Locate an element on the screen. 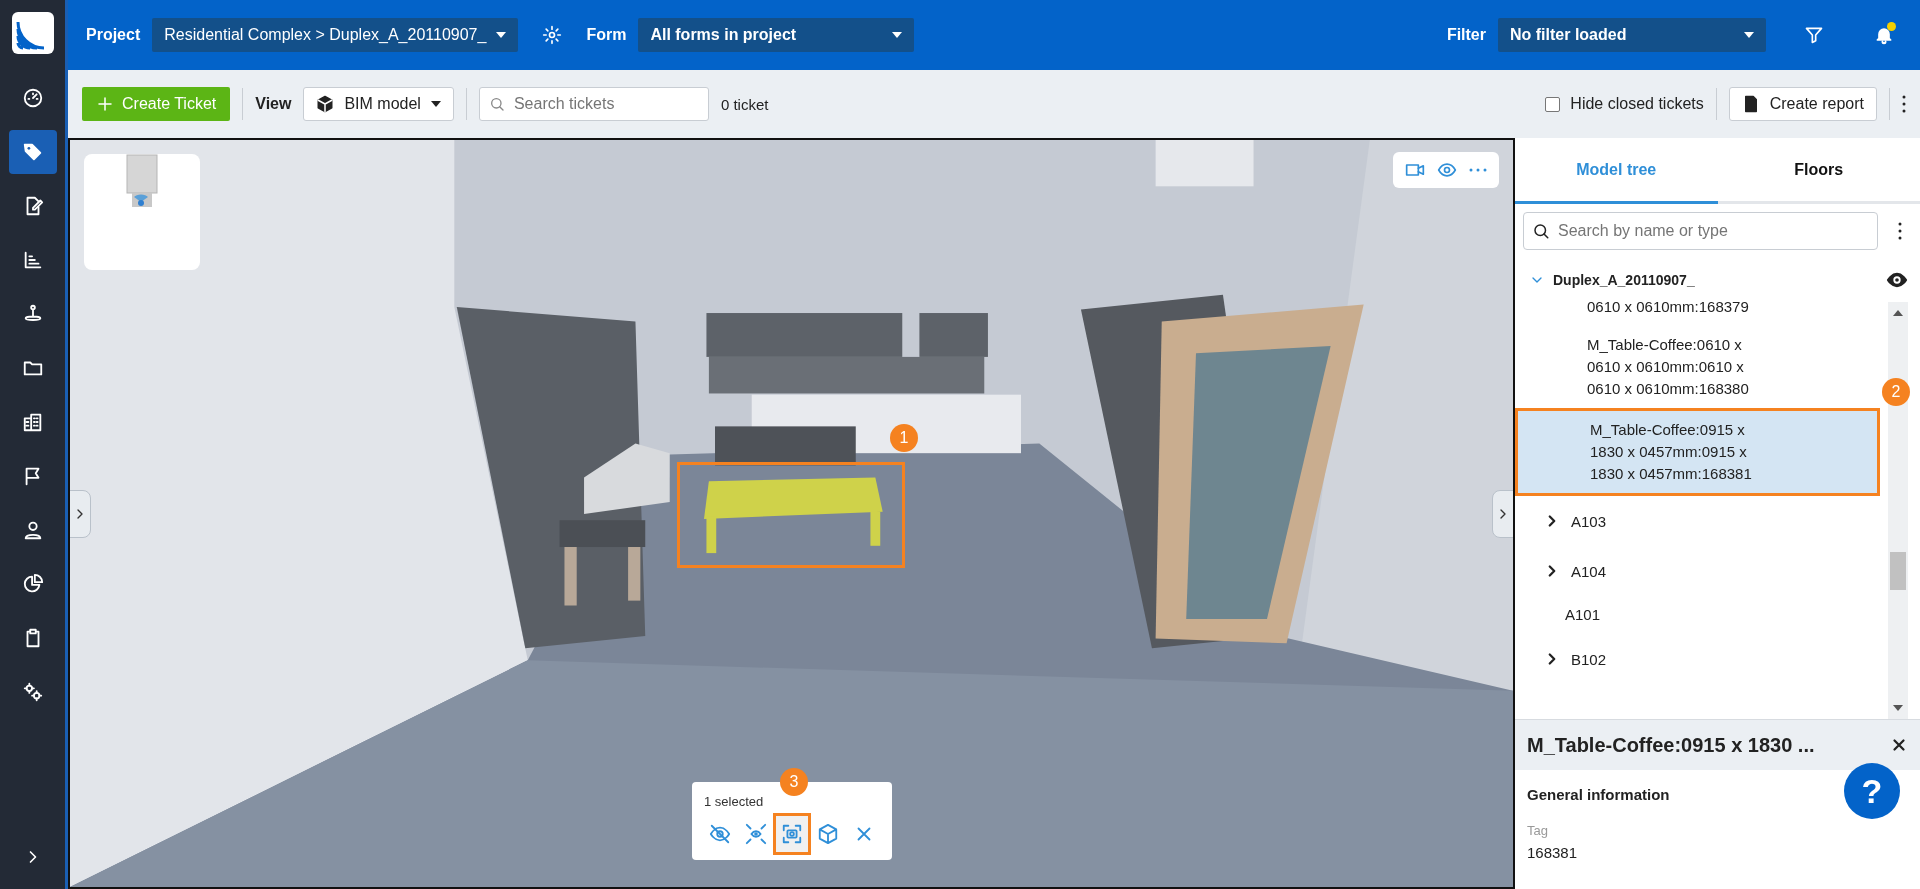 The width and height of the screenshot is (1920, 889). tree-item: A101 is located at coordinates (1697, 615).